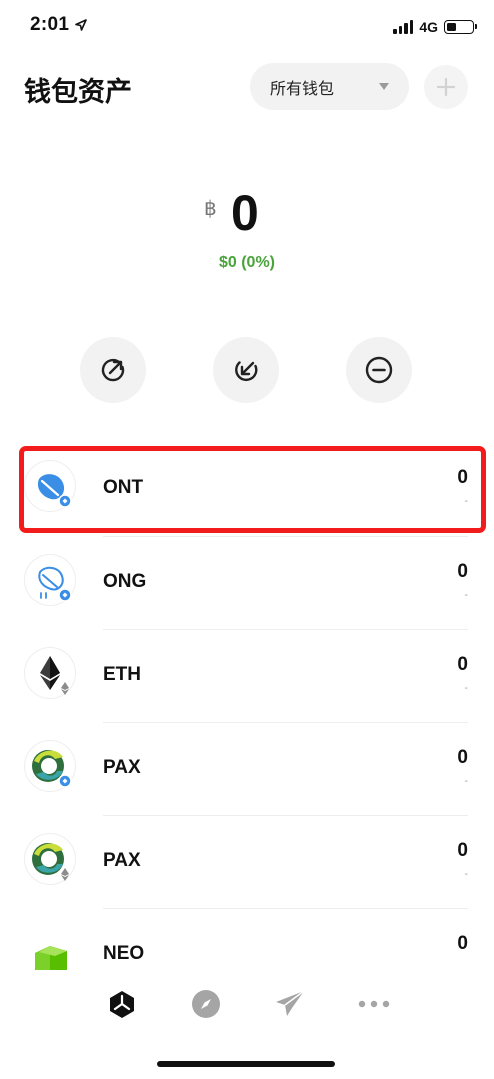 This screenshot has height=1079, width=494. What do you see at coordinates (125, 581) in the screenshot?
I see `token-symbol: ONG` at bounding box center [125, 581].